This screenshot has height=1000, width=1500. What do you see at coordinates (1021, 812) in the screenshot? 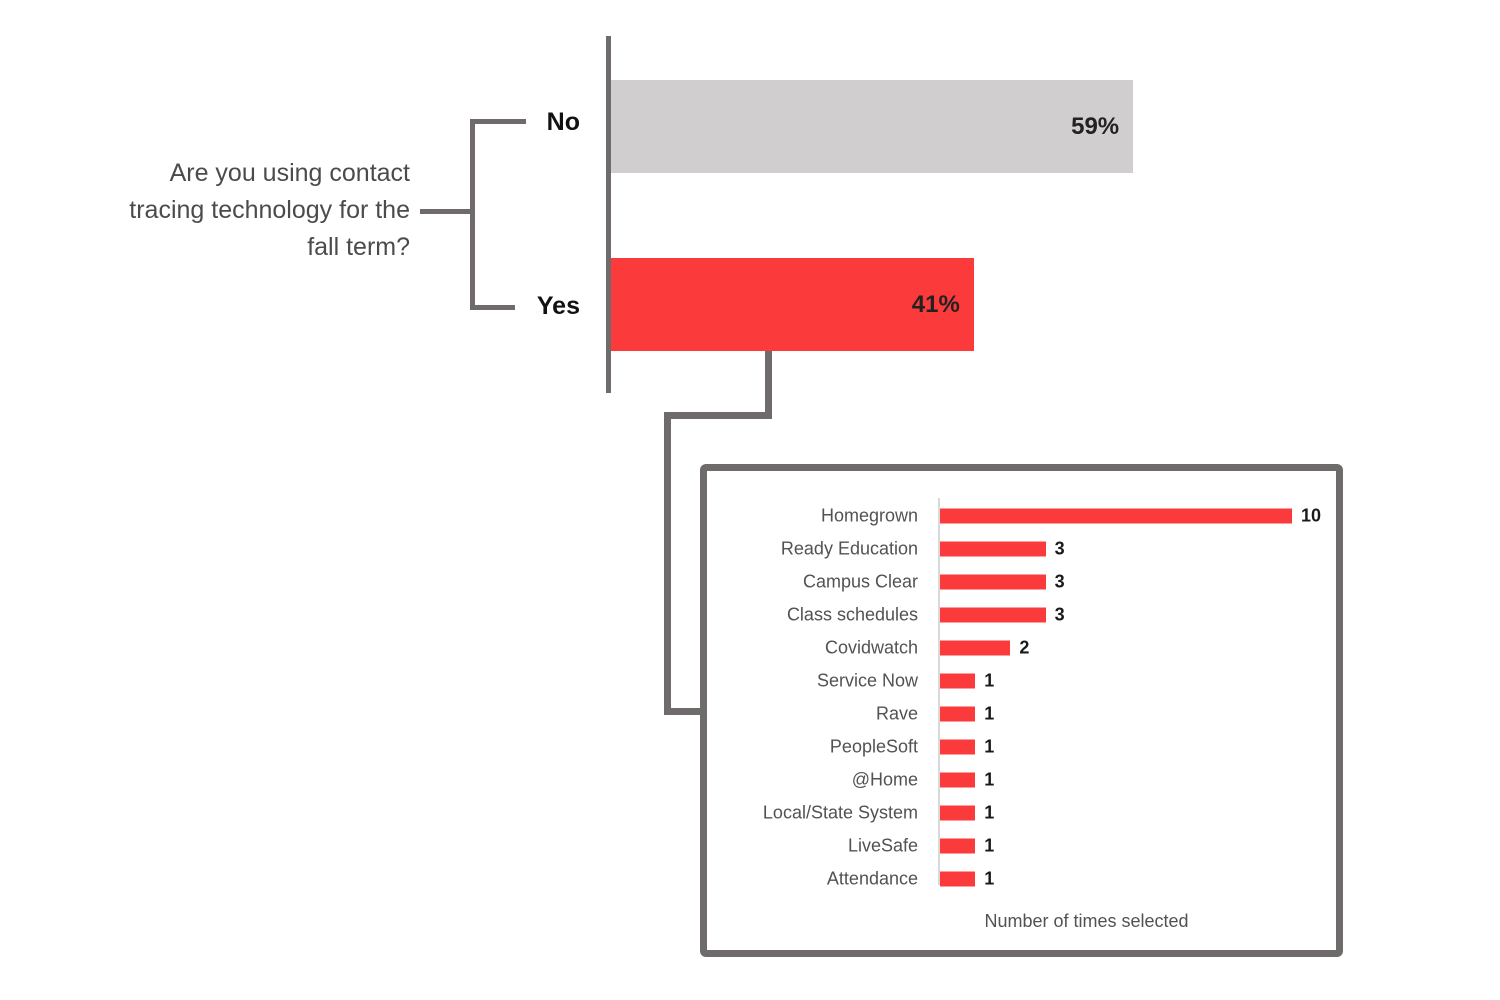
I see `detail-row: Local/State System 1` at bounding box center [1021, 812].